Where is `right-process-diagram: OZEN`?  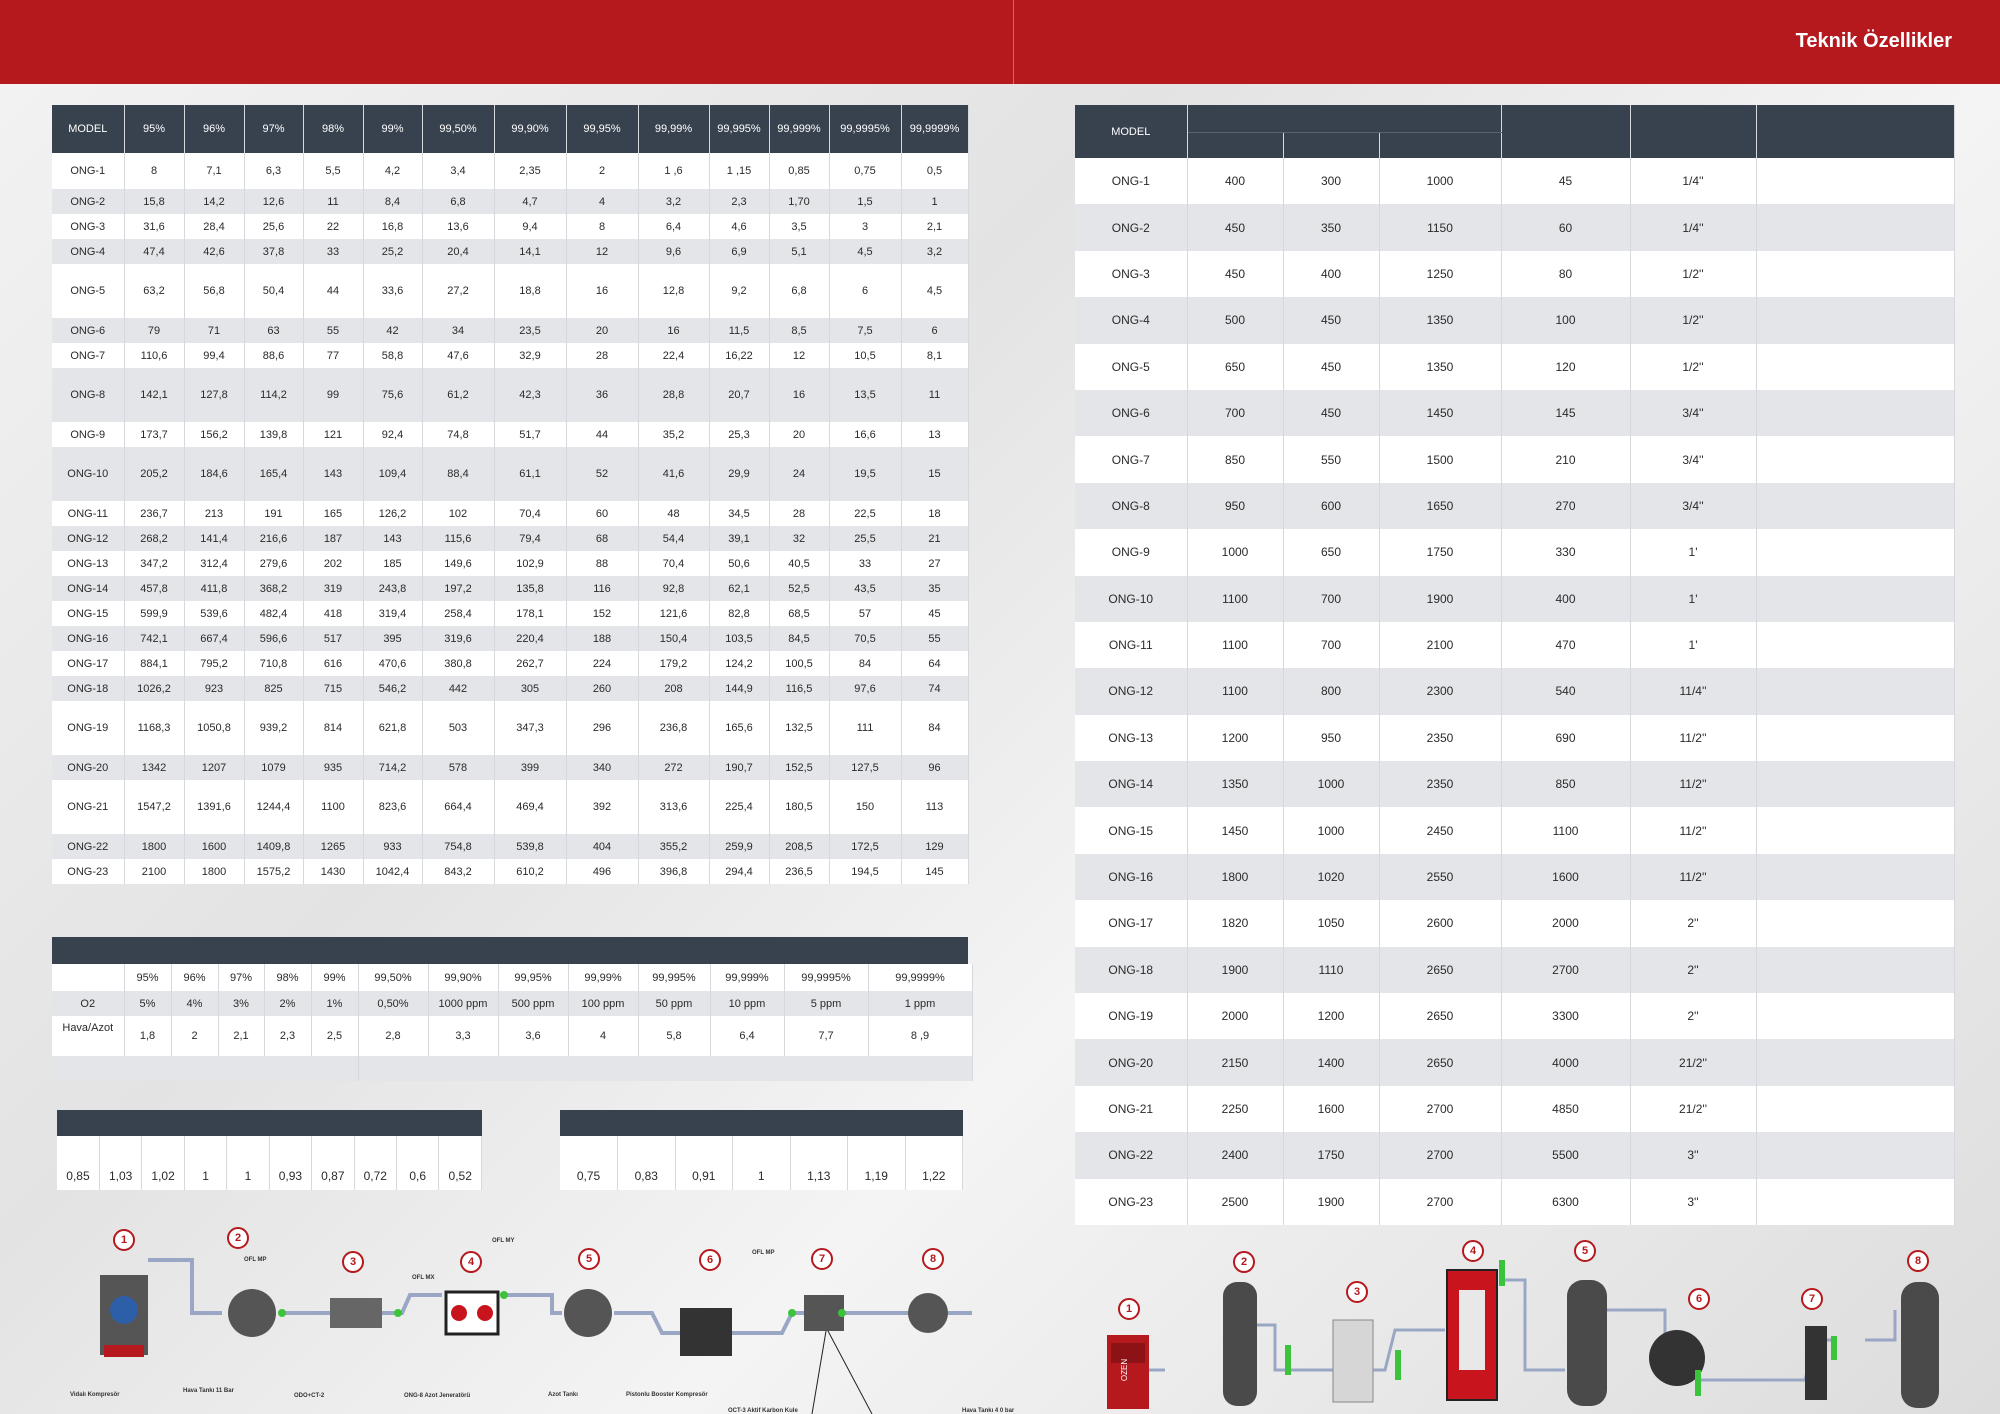
right-process-diagram: OZEN is located at coordinates (1523, 1334).